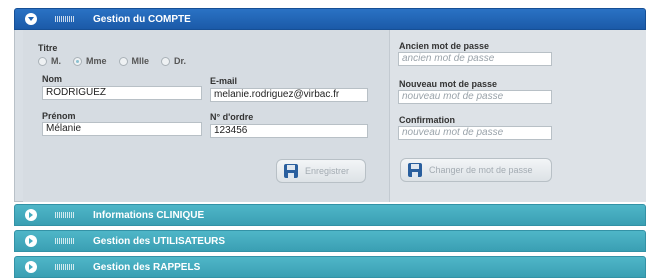  I want to click on radio-dr: Dr., so click(173, 61).